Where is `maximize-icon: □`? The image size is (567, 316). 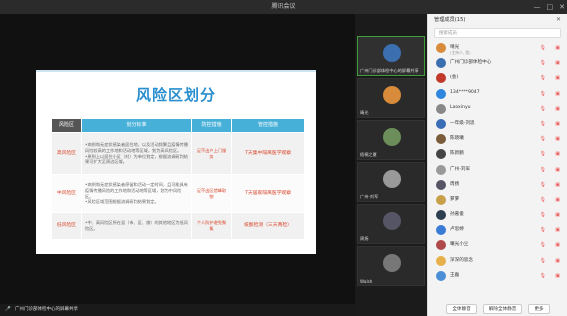
maximize-icon: □ is located at coordinates (550, 7).